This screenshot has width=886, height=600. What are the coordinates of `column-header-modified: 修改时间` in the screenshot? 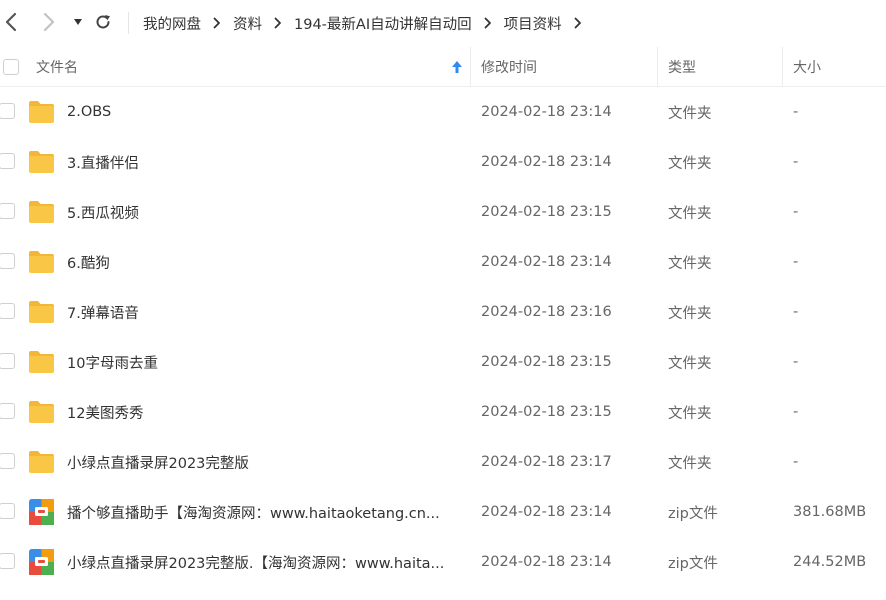 It's located at (509, 67).